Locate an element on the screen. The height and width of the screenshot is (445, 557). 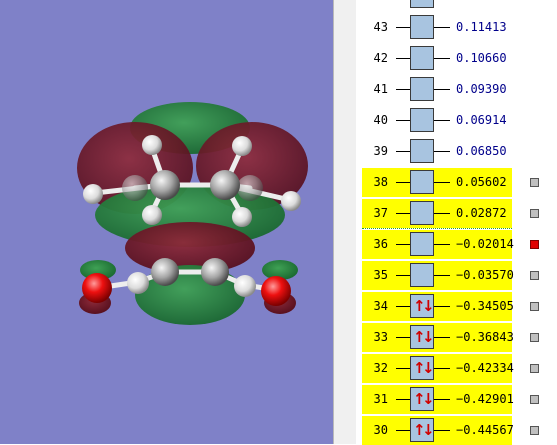
mo-level-row: 35 −0.03570 is located at coordinates (438, 275).